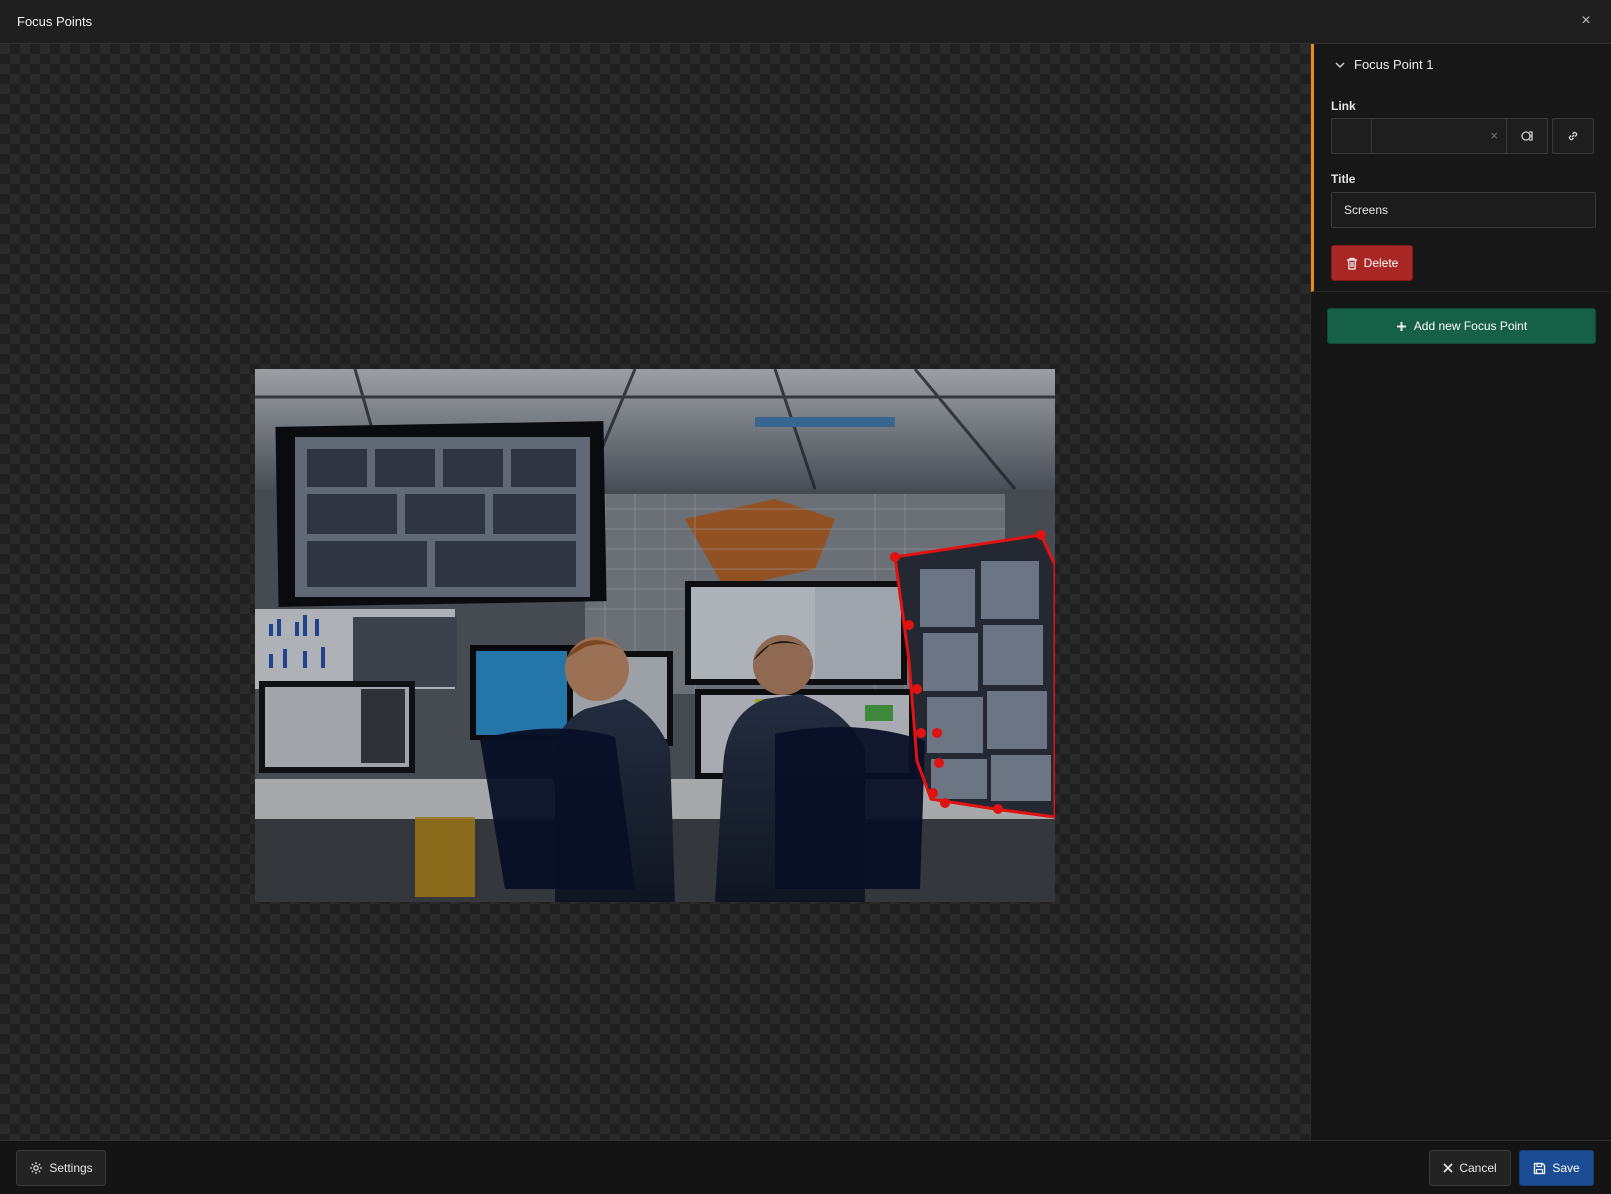  I want to click on title-label: Title, so click(1343, 179).